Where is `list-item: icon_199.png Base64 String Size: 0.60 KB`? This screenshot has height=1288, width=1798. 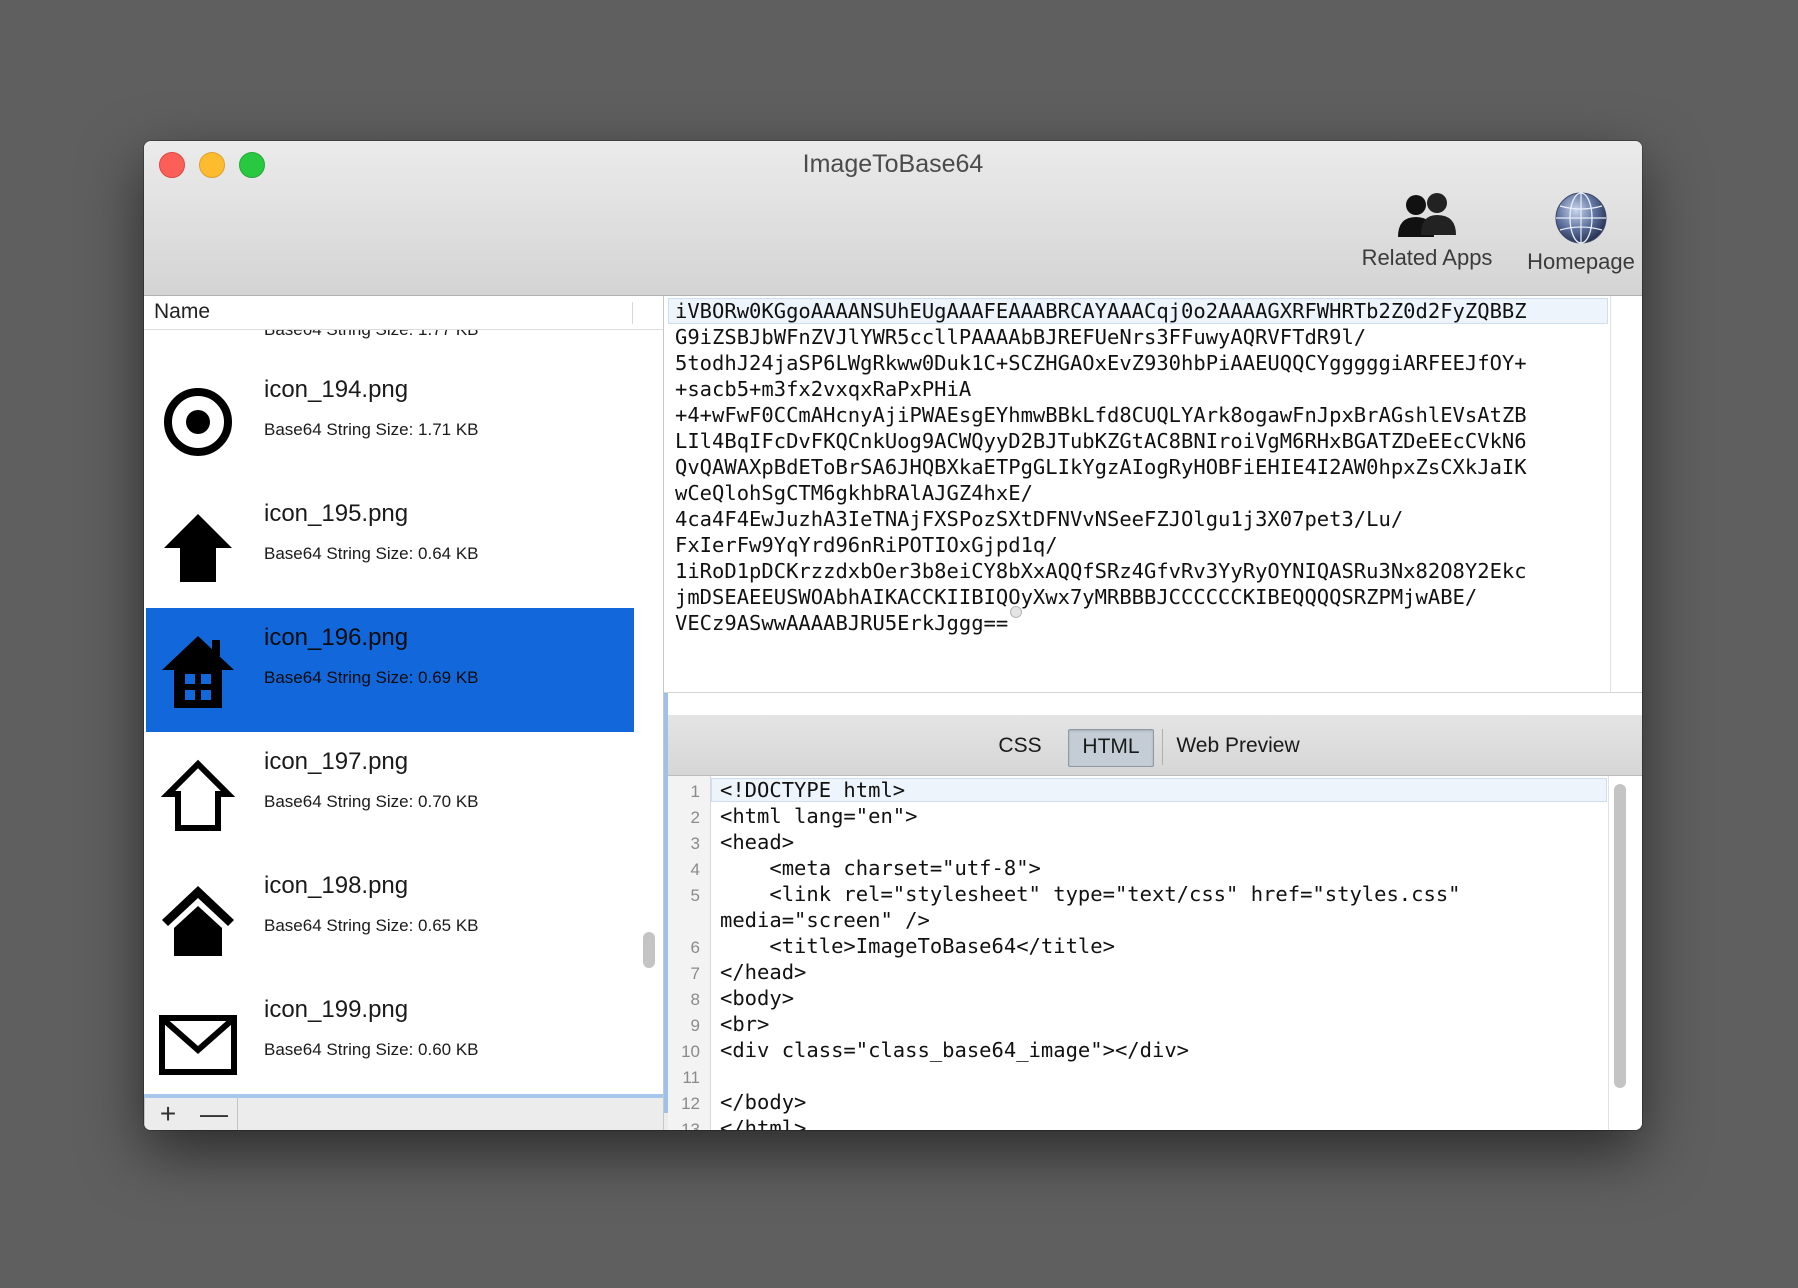
list-item: icon_199.png Base64 String Size: 0.60 KB is located at coordinates (390, 1039).